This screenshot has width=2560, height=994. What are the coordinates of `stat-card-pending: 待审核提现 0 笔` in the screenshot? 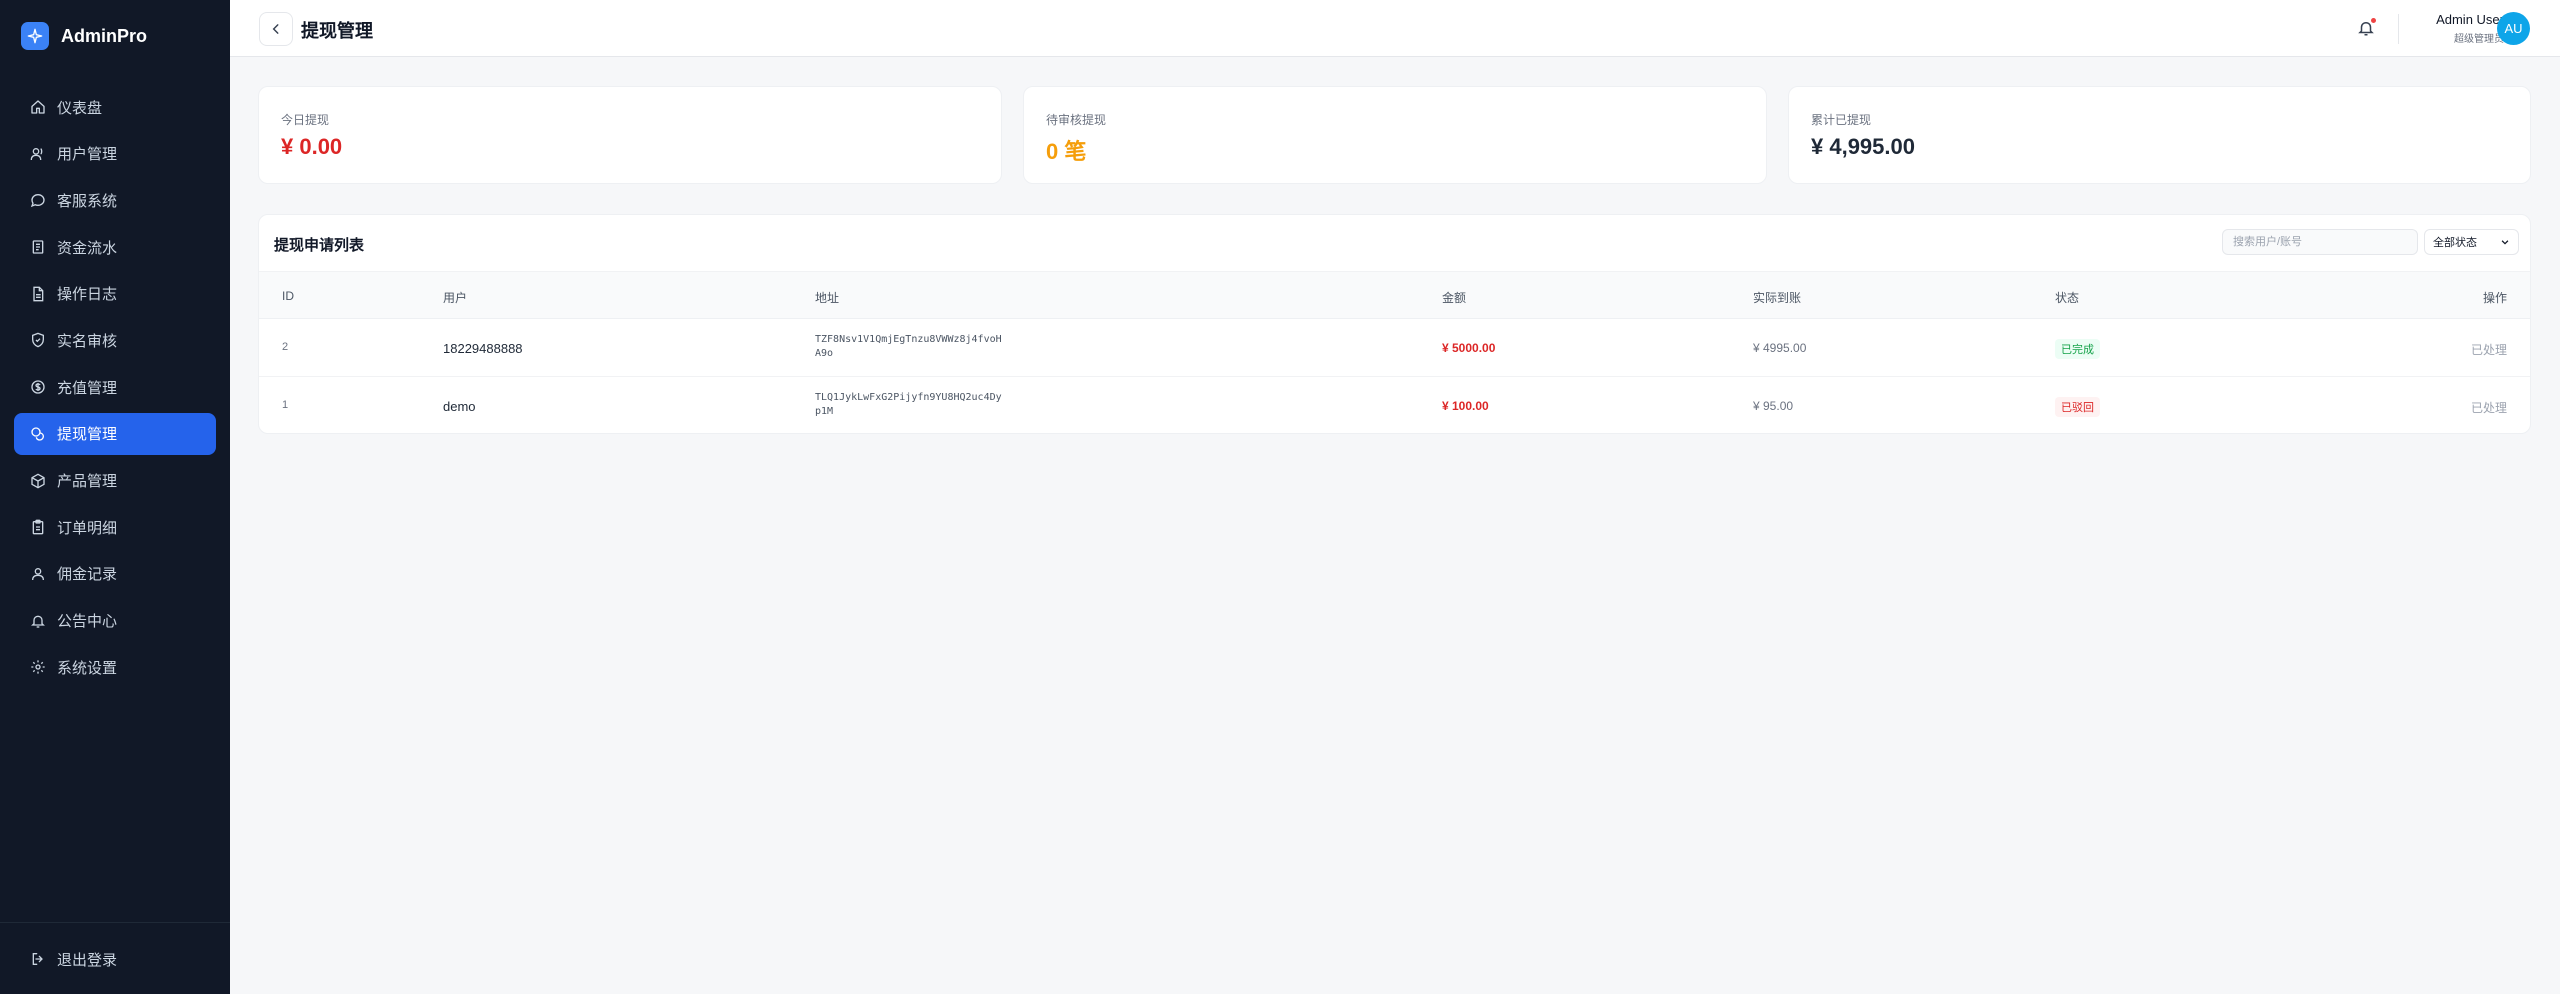 It's located at (1395, 135).